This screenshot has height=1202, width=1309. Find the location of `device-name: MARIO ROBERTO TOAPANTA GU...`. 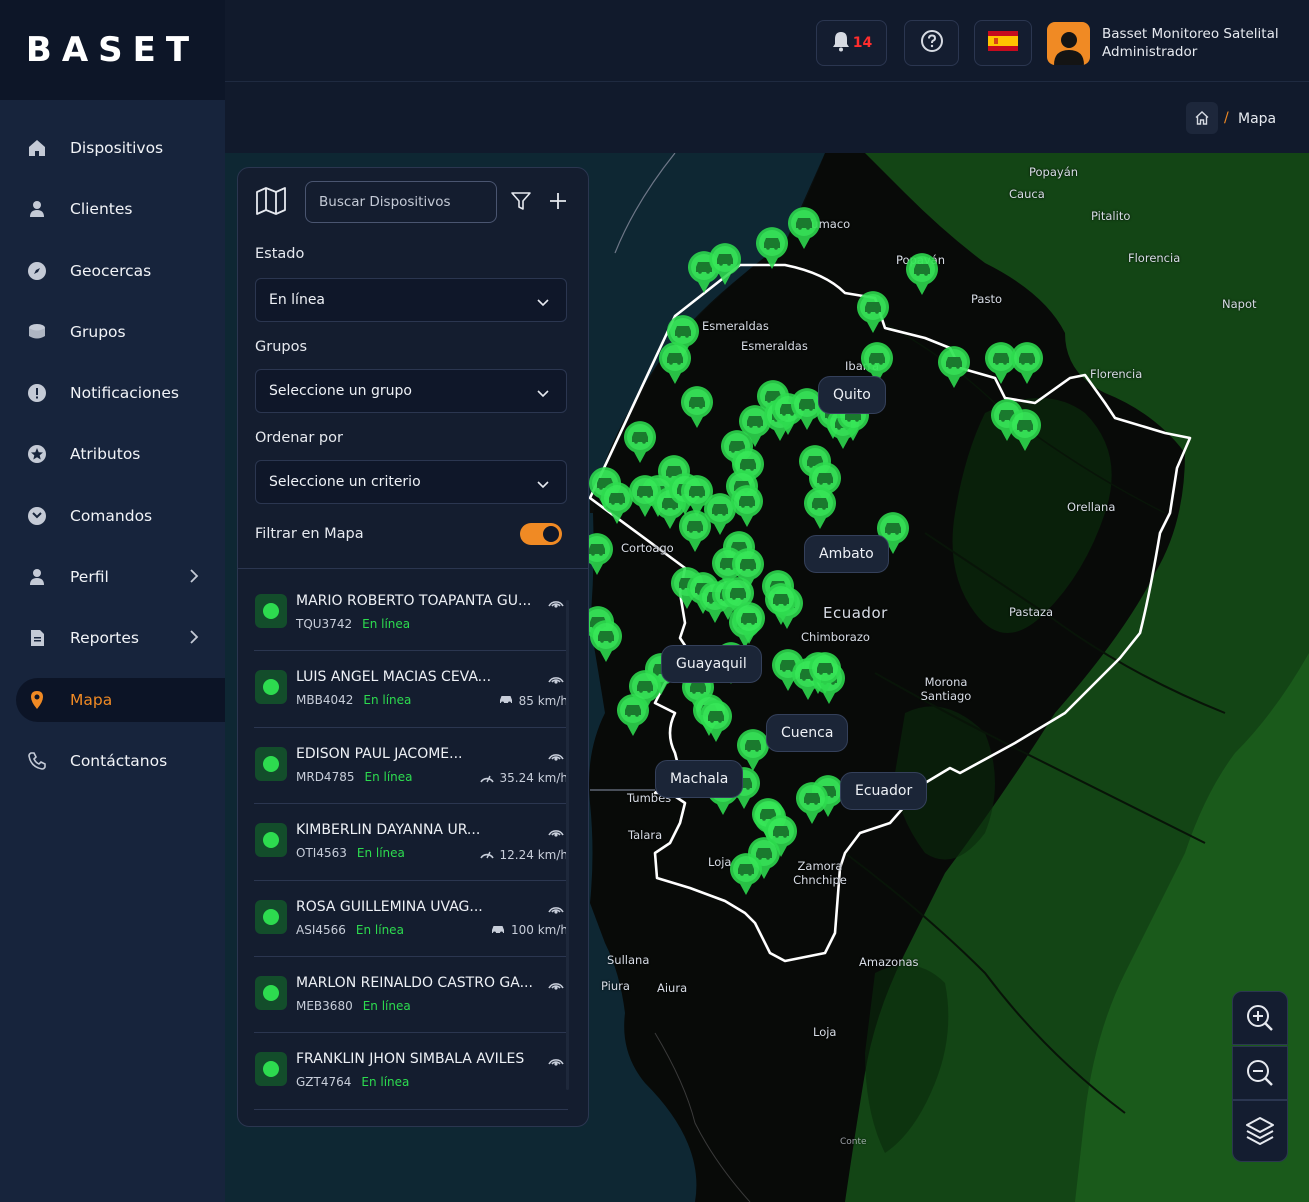

device-name: MARIO ROBERTO TOAPANTA GU... is located at coordinates (414, 601).